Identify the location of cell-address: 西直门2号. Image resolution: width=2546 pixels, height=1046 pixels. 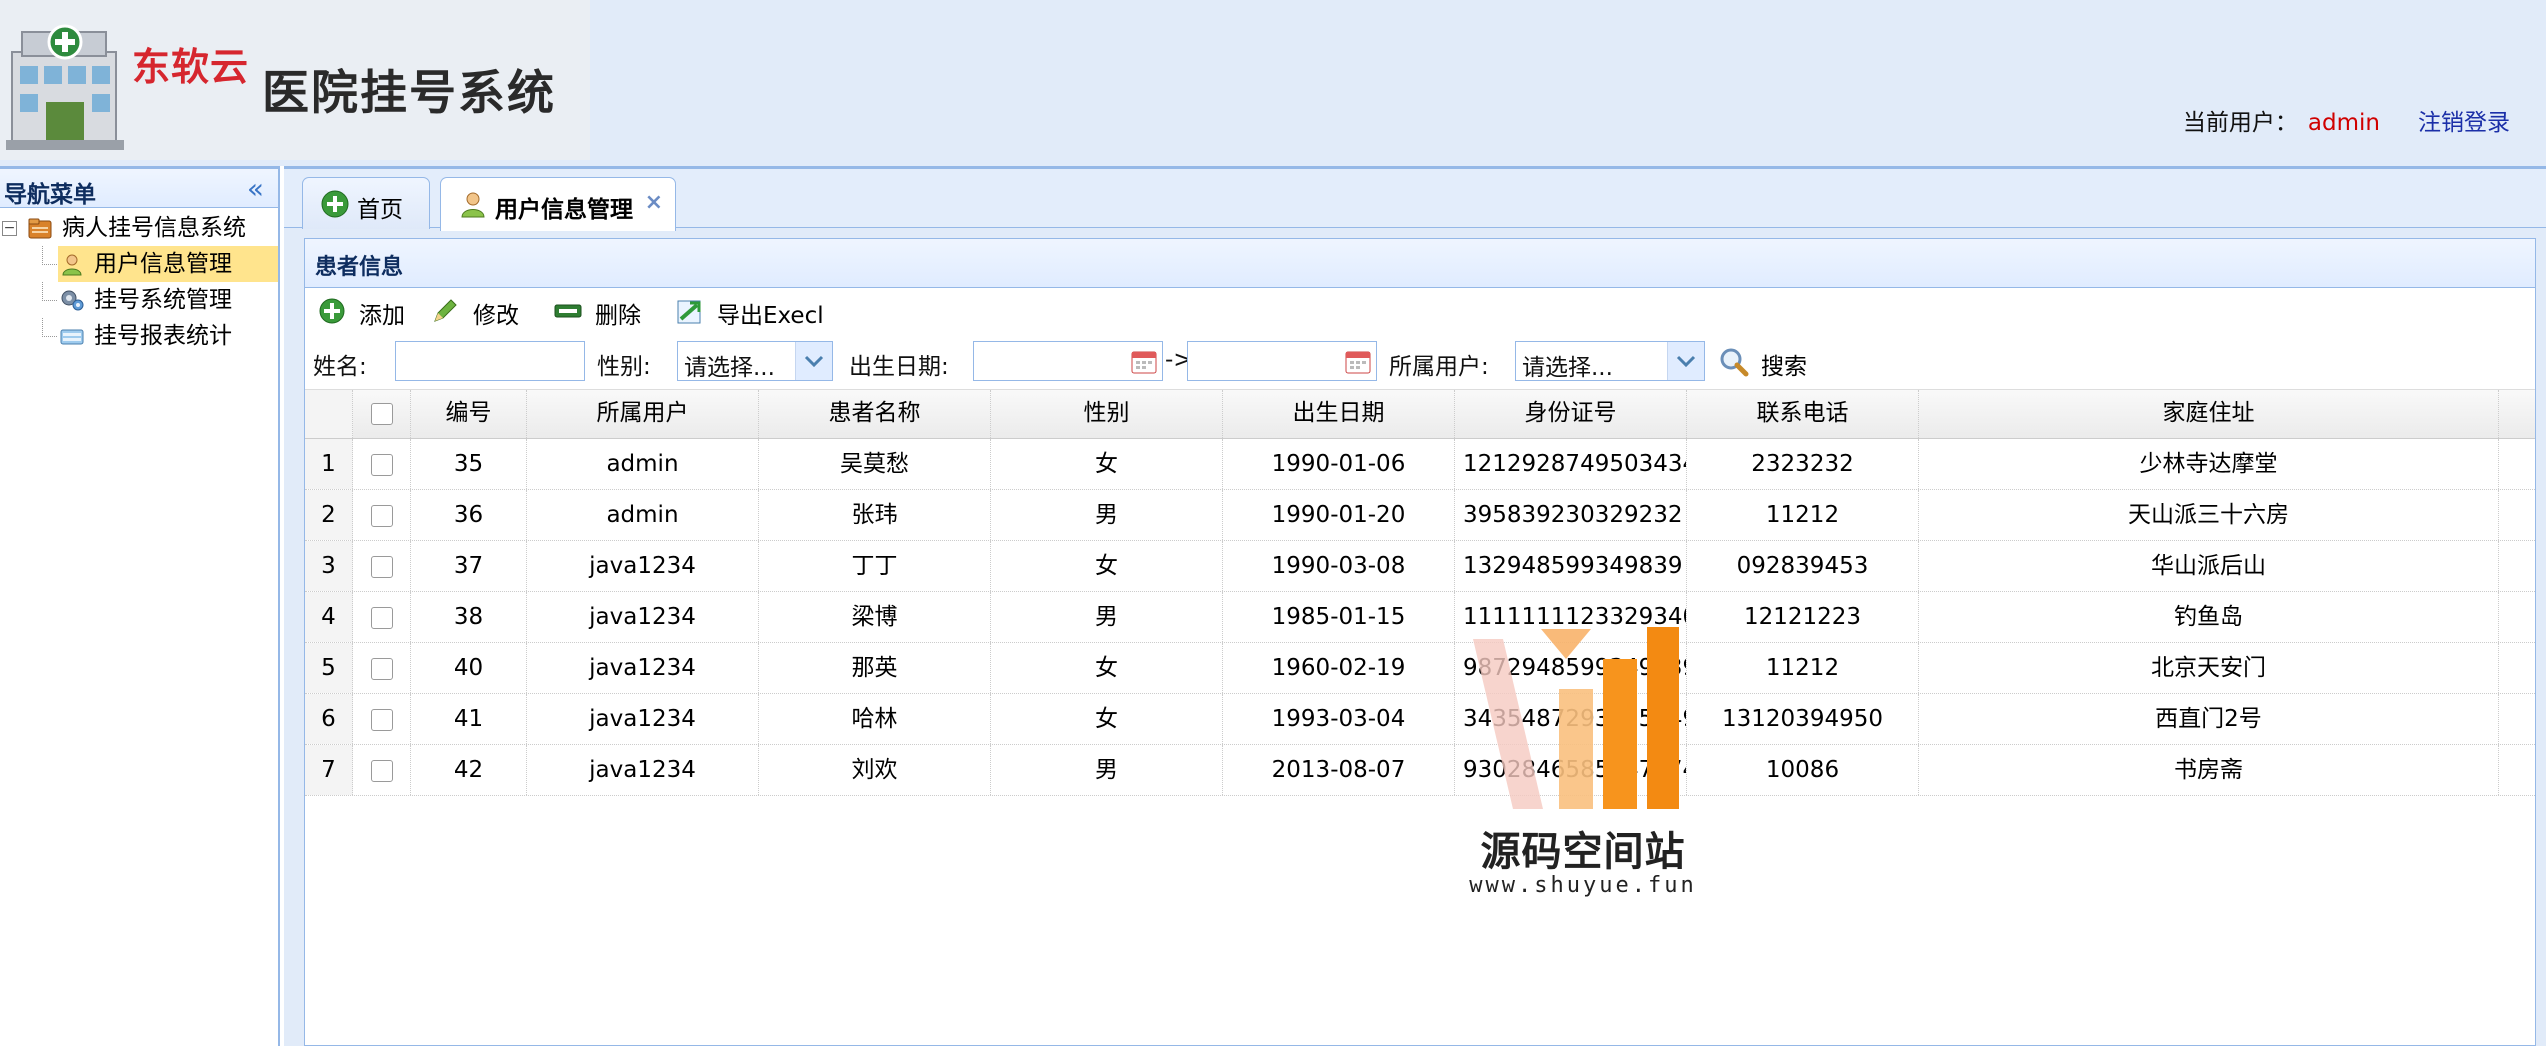
(2209, 719).